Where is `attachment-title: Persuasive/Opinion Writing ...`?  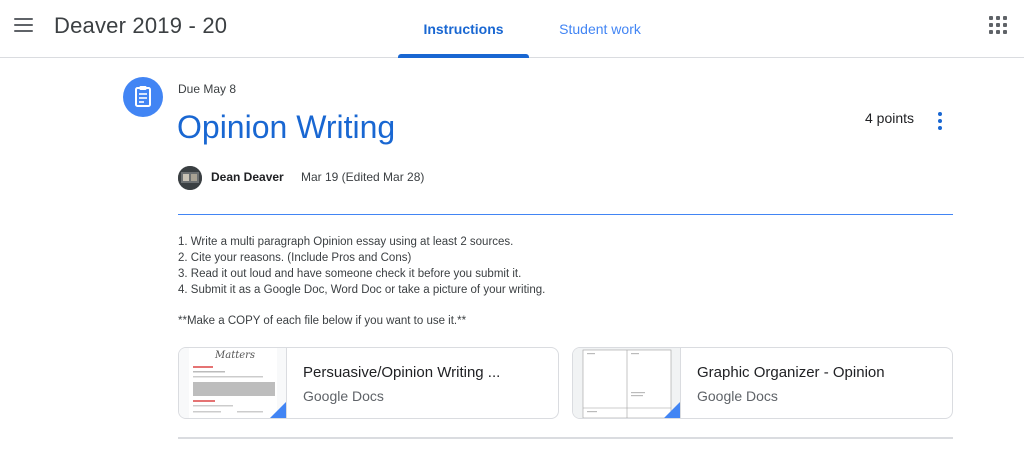 attachment-title: Persuasive/Opinion Writing ... is located at coordinates (402, 372).